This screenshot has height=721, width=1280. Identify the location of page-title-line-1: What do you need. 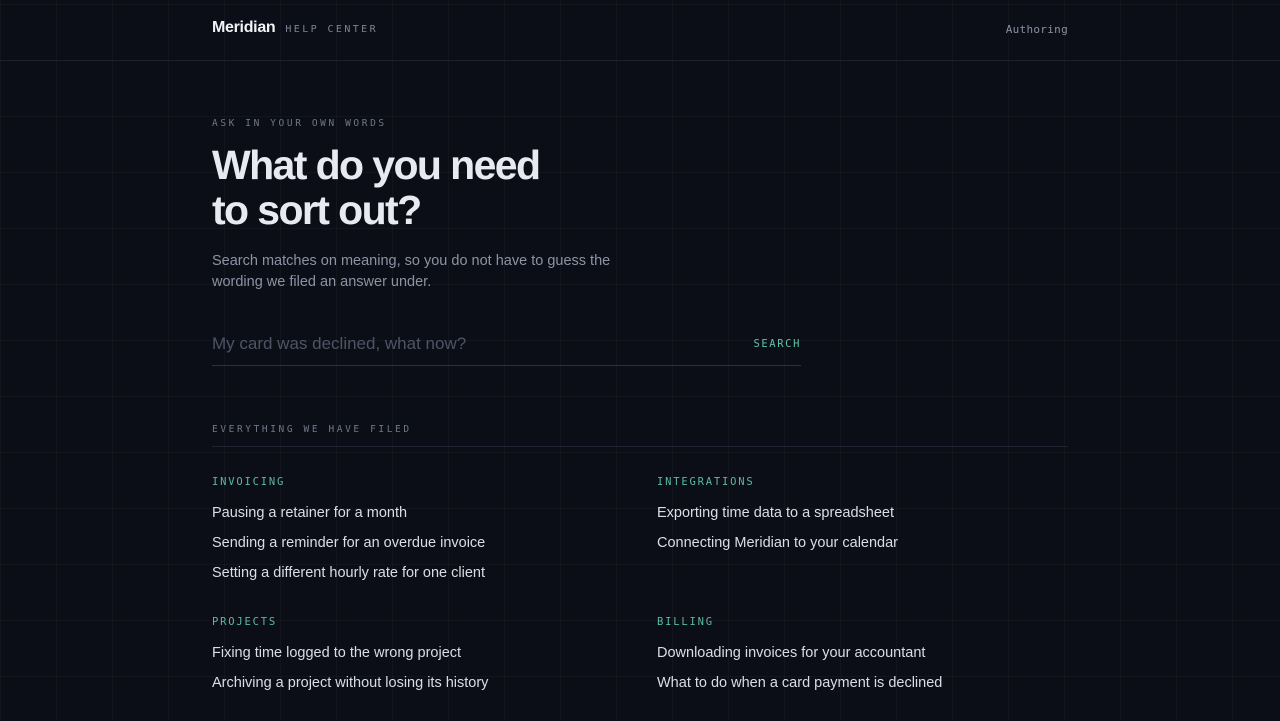
(376, 165).